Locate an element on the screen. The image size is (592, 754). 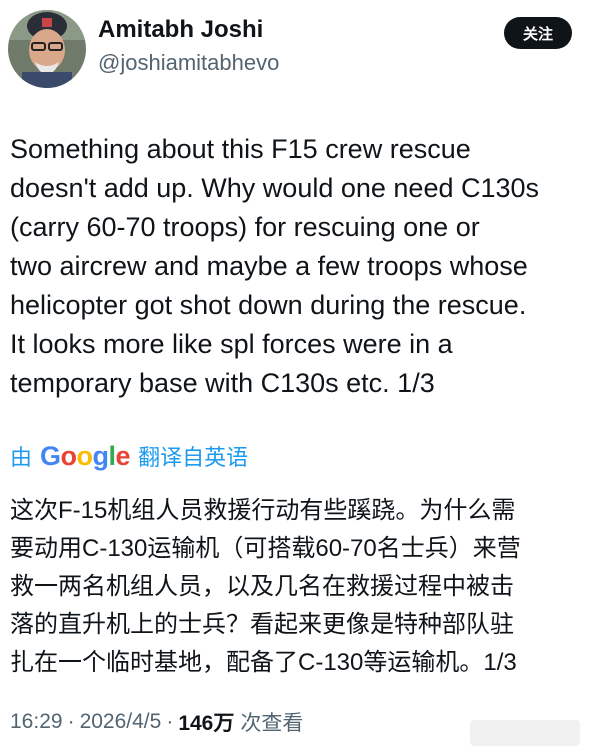
translation-attribution: 由 Google 翻译自英语 is located at coordinates (129, 456).